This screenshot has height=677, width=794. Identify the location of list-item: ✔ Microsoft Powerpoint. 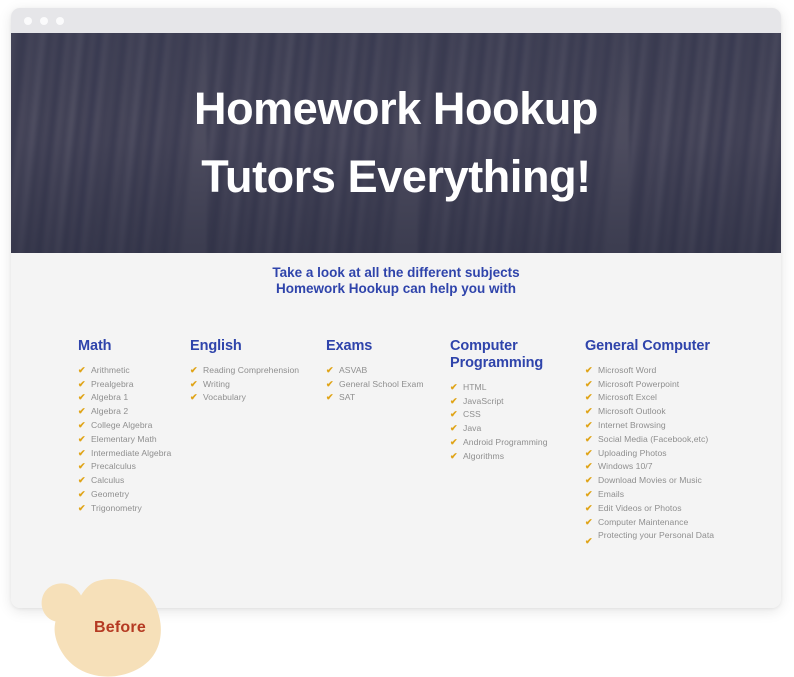
(665, 385).